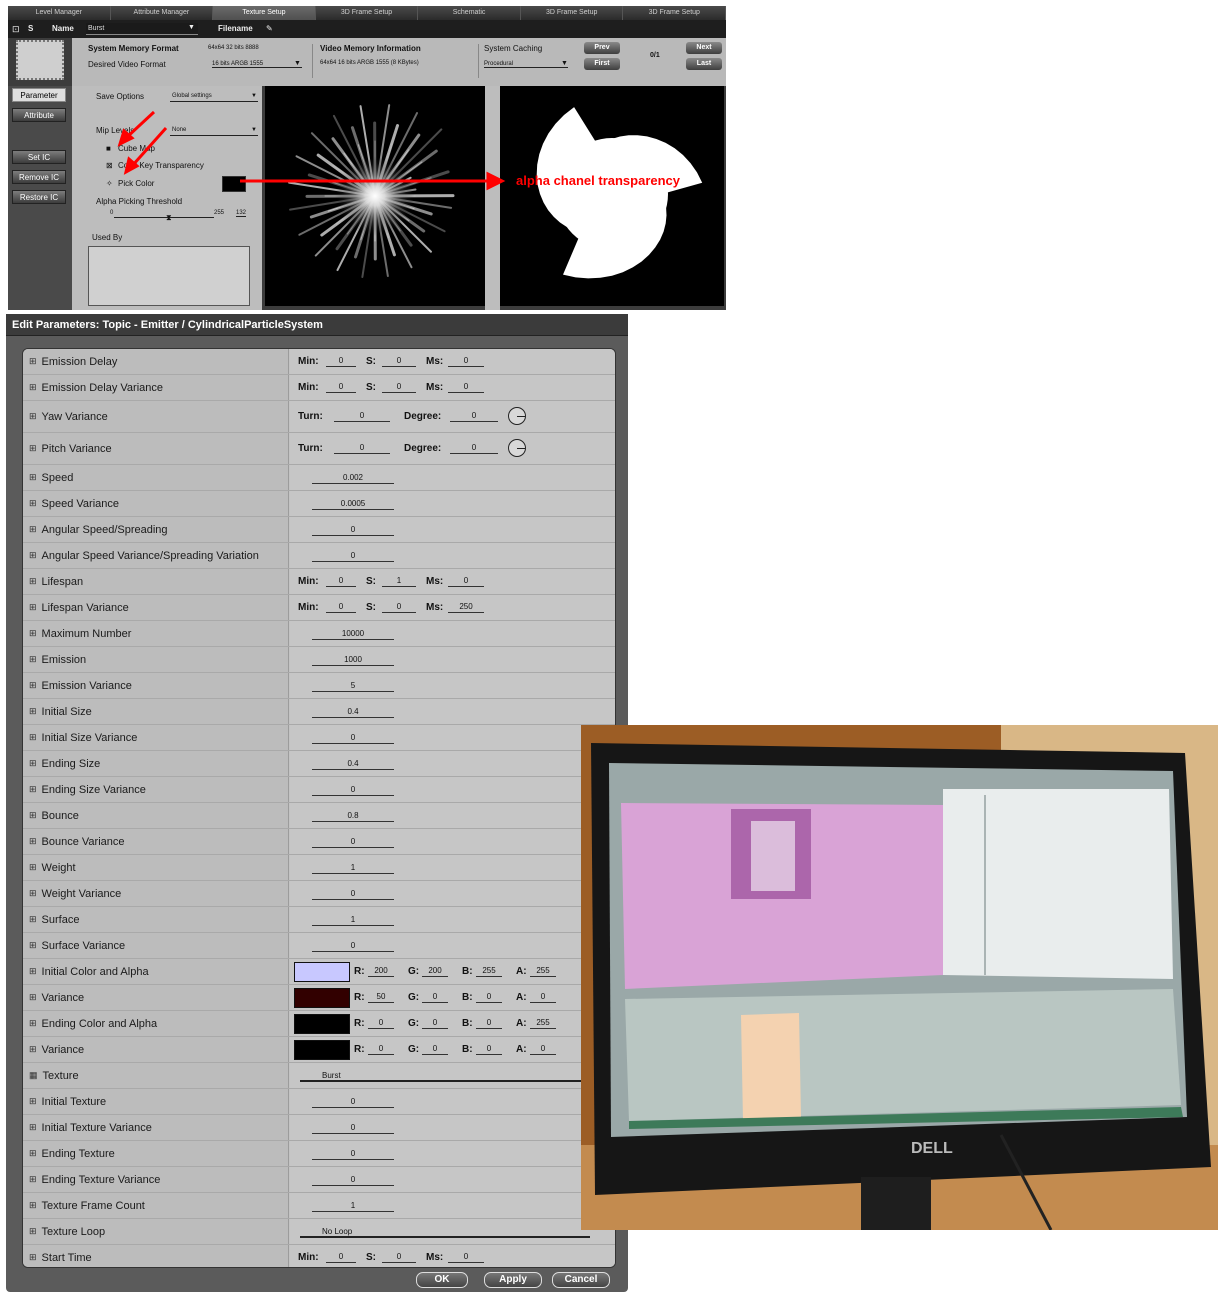  What do you see at coordinates (353, 660) in the screenshot?
I see `value-field: 1000` at bounding box center [353, 660].